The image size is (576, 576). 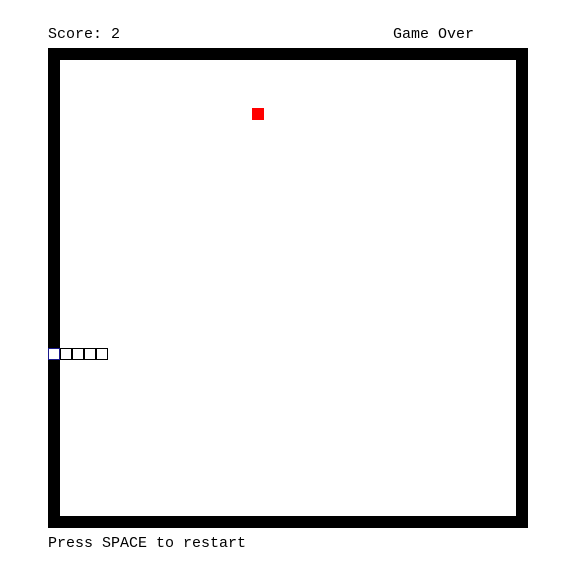 I want to click on restart-hint: Press SPACE to restart, so click(x=147, y=543).